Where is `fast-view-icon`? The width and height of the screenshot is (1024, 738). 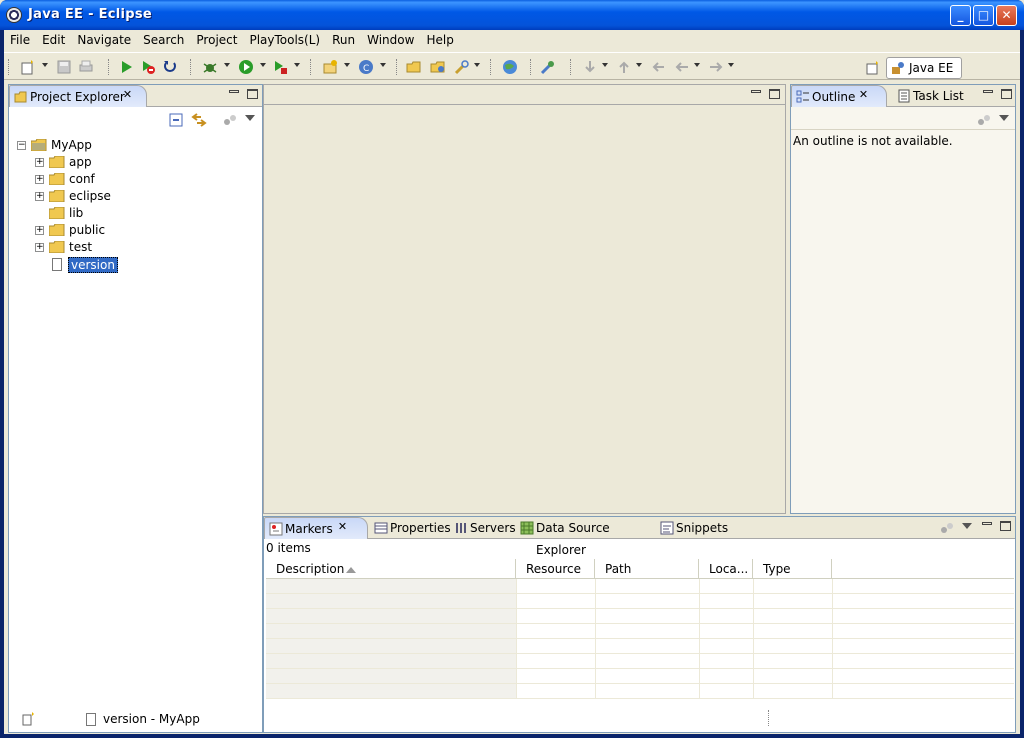
fast-view-icon is located at coordinates (29, 719).